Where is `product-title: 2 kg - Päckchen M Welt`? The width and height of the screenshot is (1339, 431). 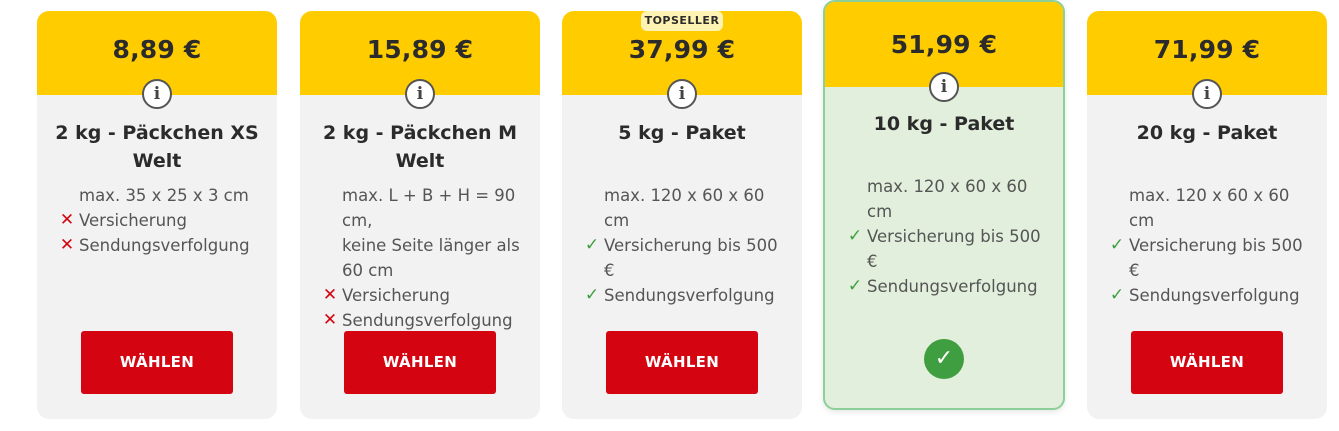 product-title: 2 kg - Päckchen M Welt is located at coordinates (420, 147).